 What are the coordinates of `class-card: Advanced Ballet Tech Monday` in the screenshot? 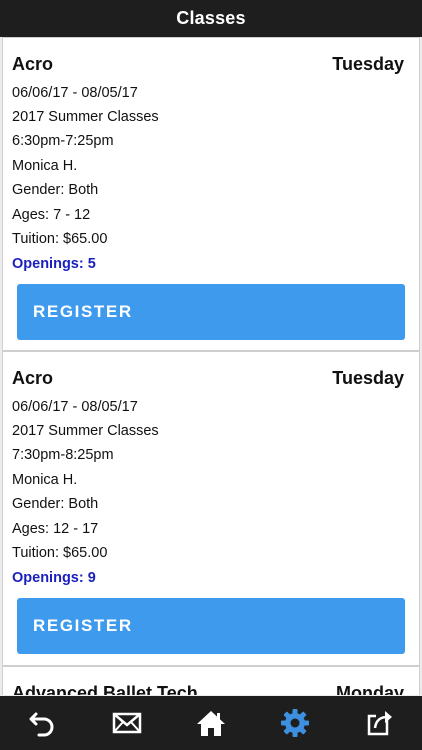 It's located at (211, 680).